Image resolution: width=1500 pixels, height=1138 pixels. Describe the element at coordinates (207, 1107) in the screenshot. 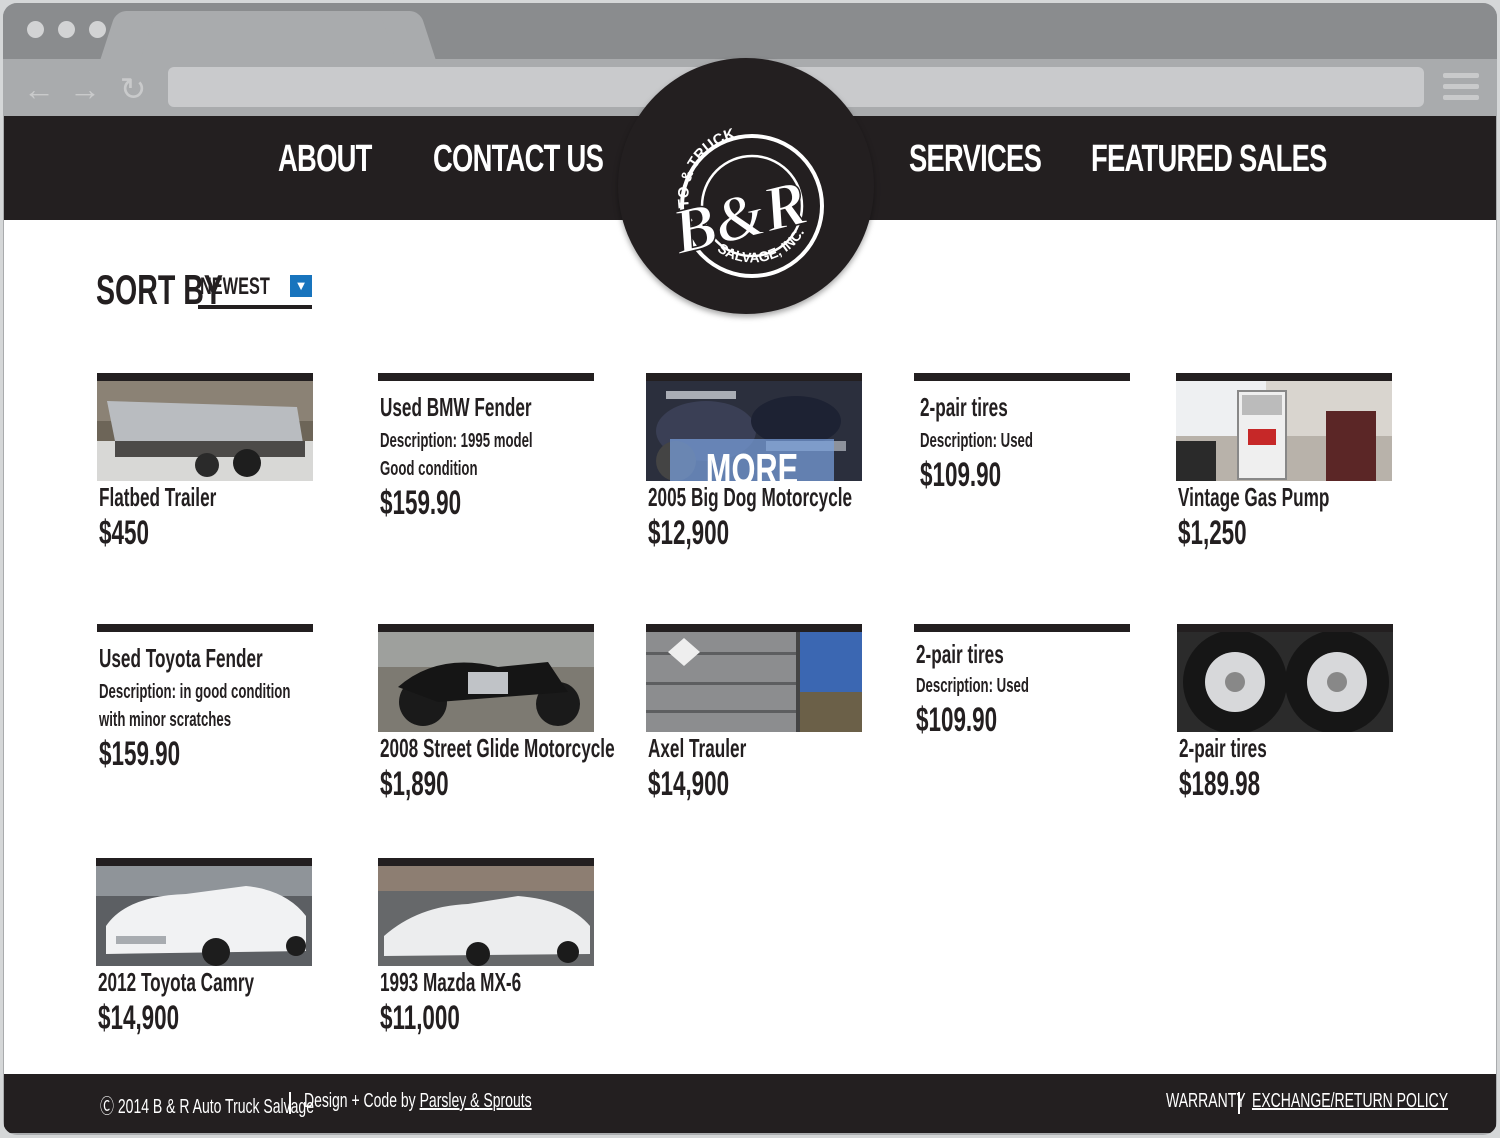

I see `copyright-text: Ⓒ 2014 B & R Auto Truck Salvage` at that location.